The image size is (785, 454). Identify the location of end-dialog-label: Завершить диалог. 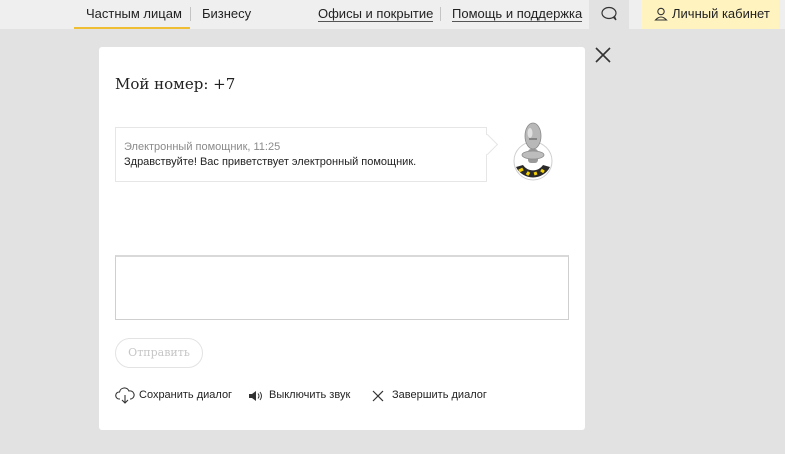
(439, 395).